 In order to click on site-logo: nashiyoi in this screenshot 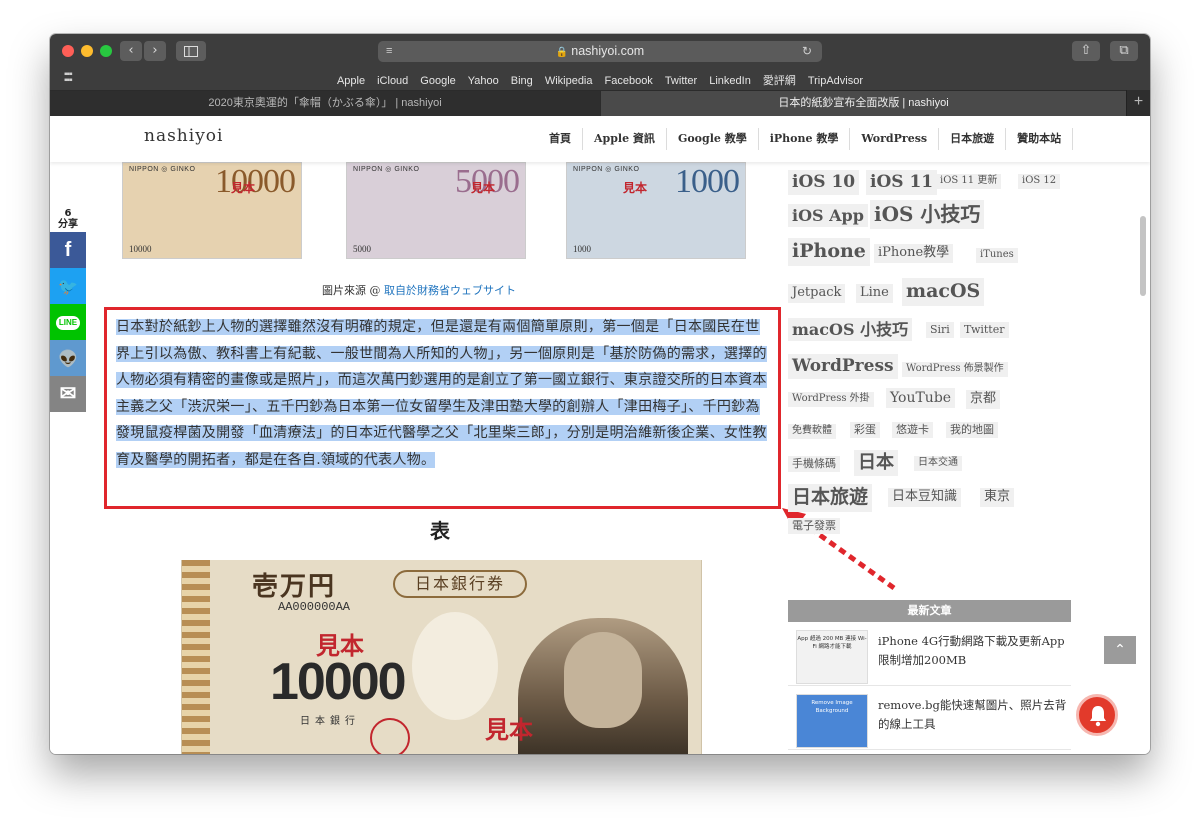, I will do `click(183, 136)`.